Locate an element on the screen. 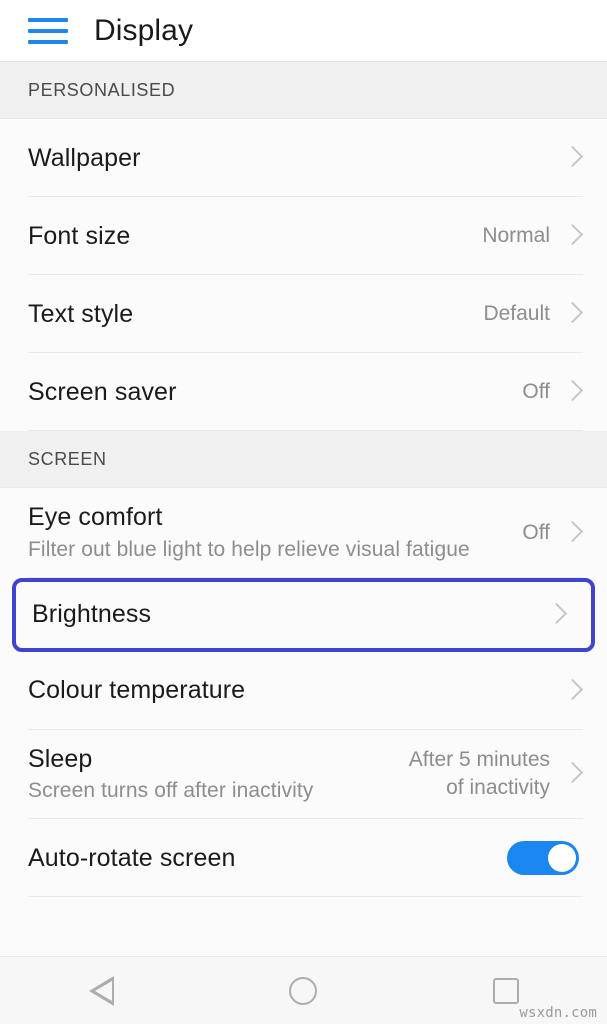  back-triangle-icon is located at coordinates (101, 990).